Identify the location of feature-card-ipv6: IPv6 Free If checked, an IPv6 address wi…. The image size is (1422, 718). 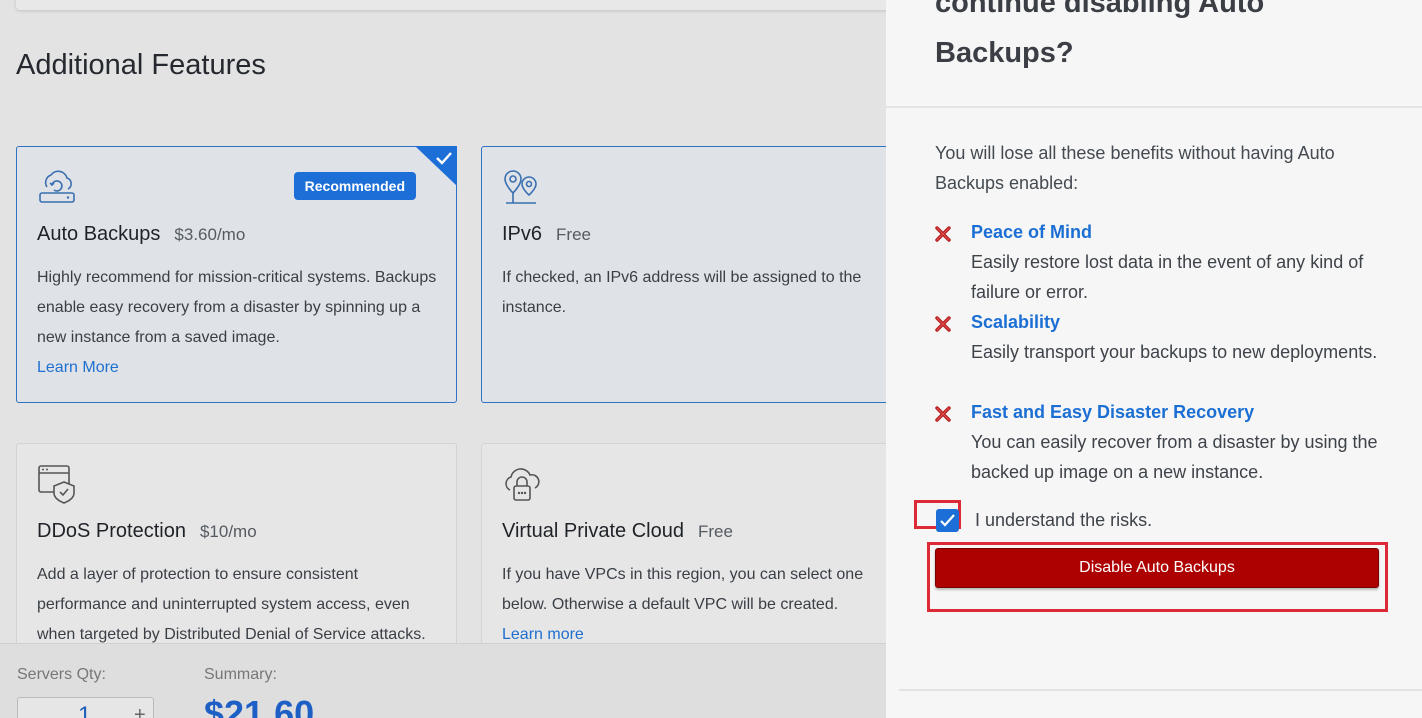
(683, 274).